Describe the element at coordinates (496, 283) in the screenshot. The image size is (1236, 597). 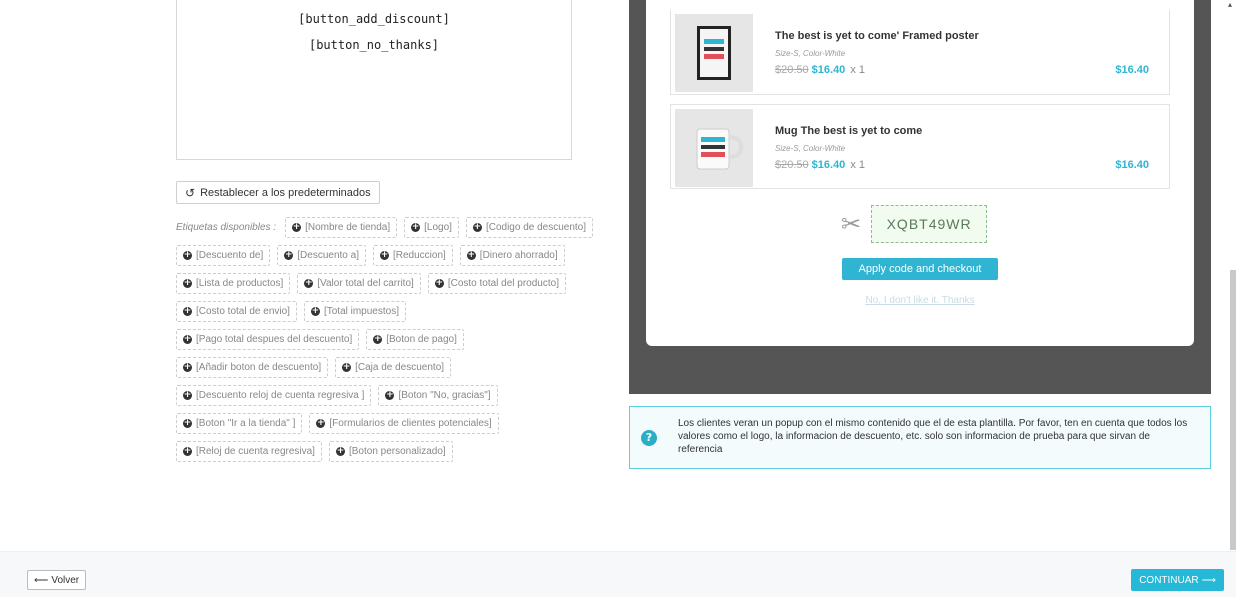
I see `tag-button: + [Costo total del producto]` at that location.